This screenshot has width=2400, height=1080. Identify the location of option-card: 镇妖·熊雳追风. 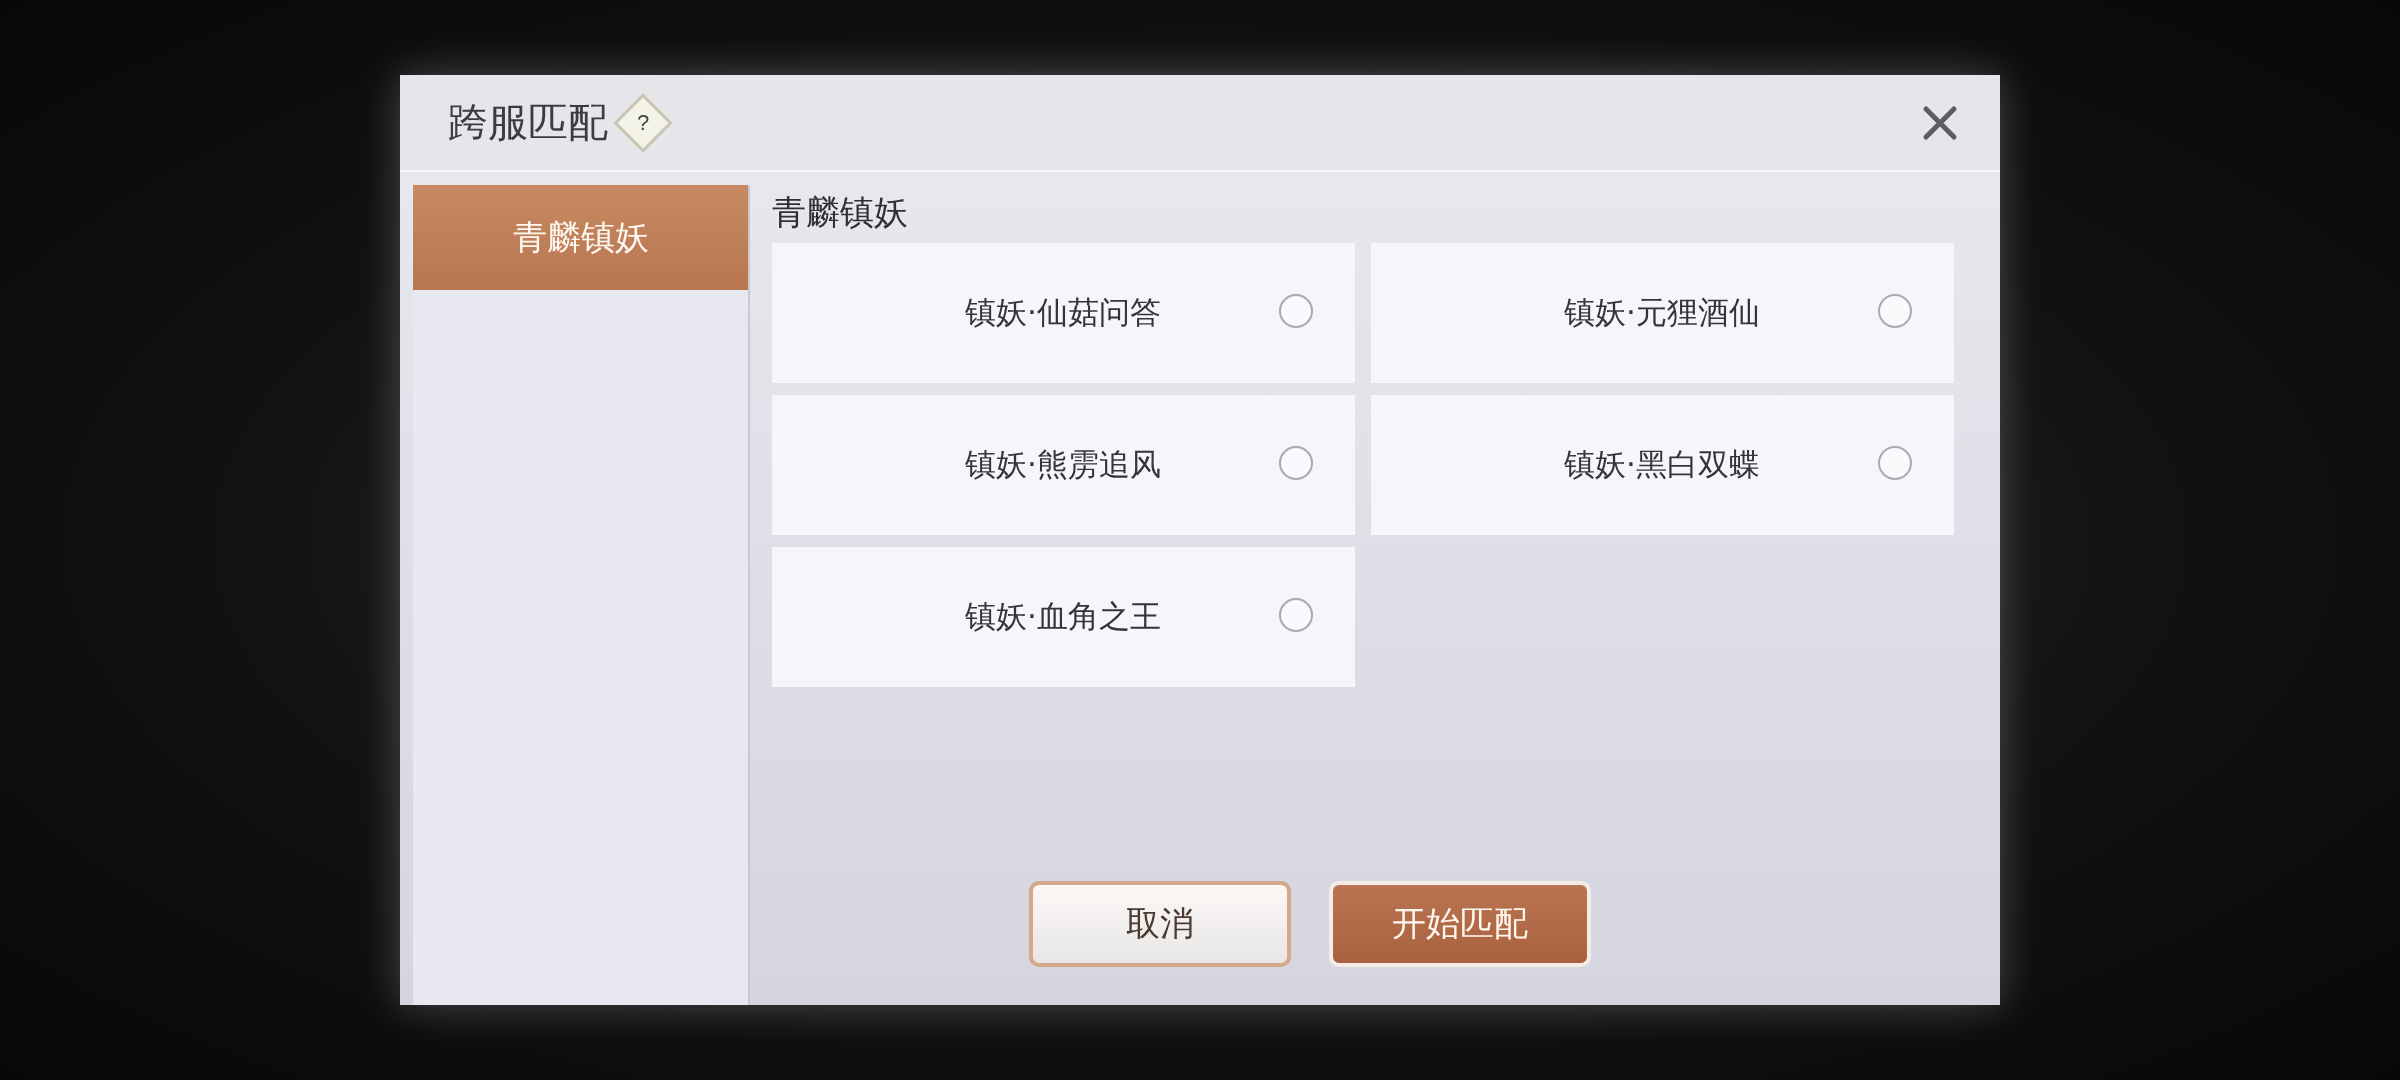
(1063, 465).